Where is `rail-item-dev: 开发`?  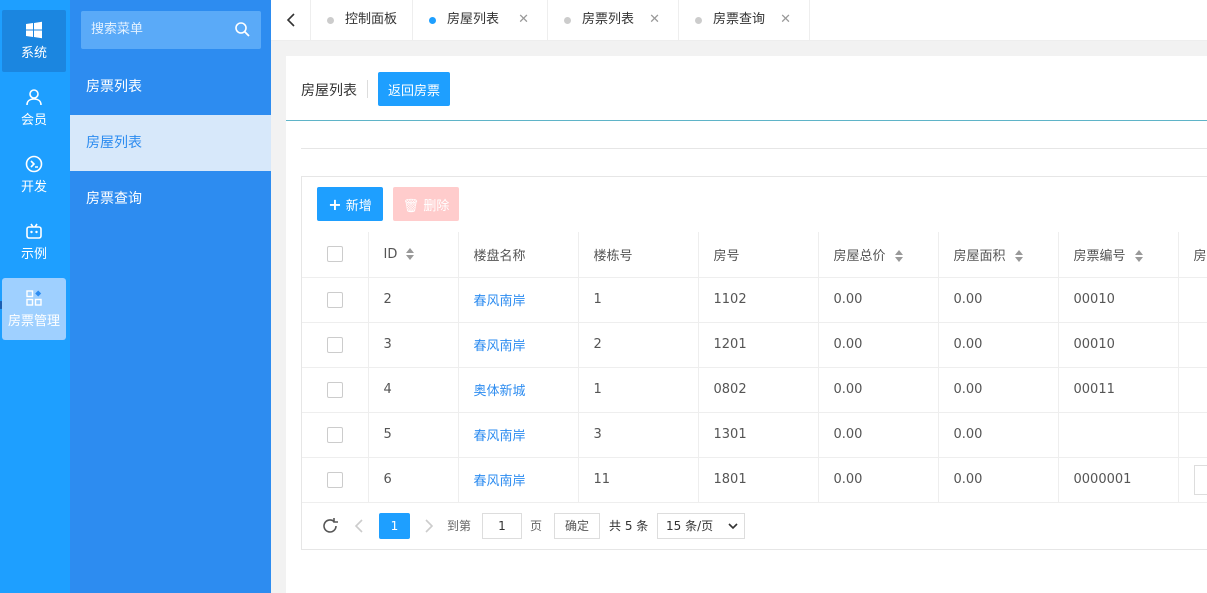 rail-item-dev: 开发 is located at coordinates (34, 175).